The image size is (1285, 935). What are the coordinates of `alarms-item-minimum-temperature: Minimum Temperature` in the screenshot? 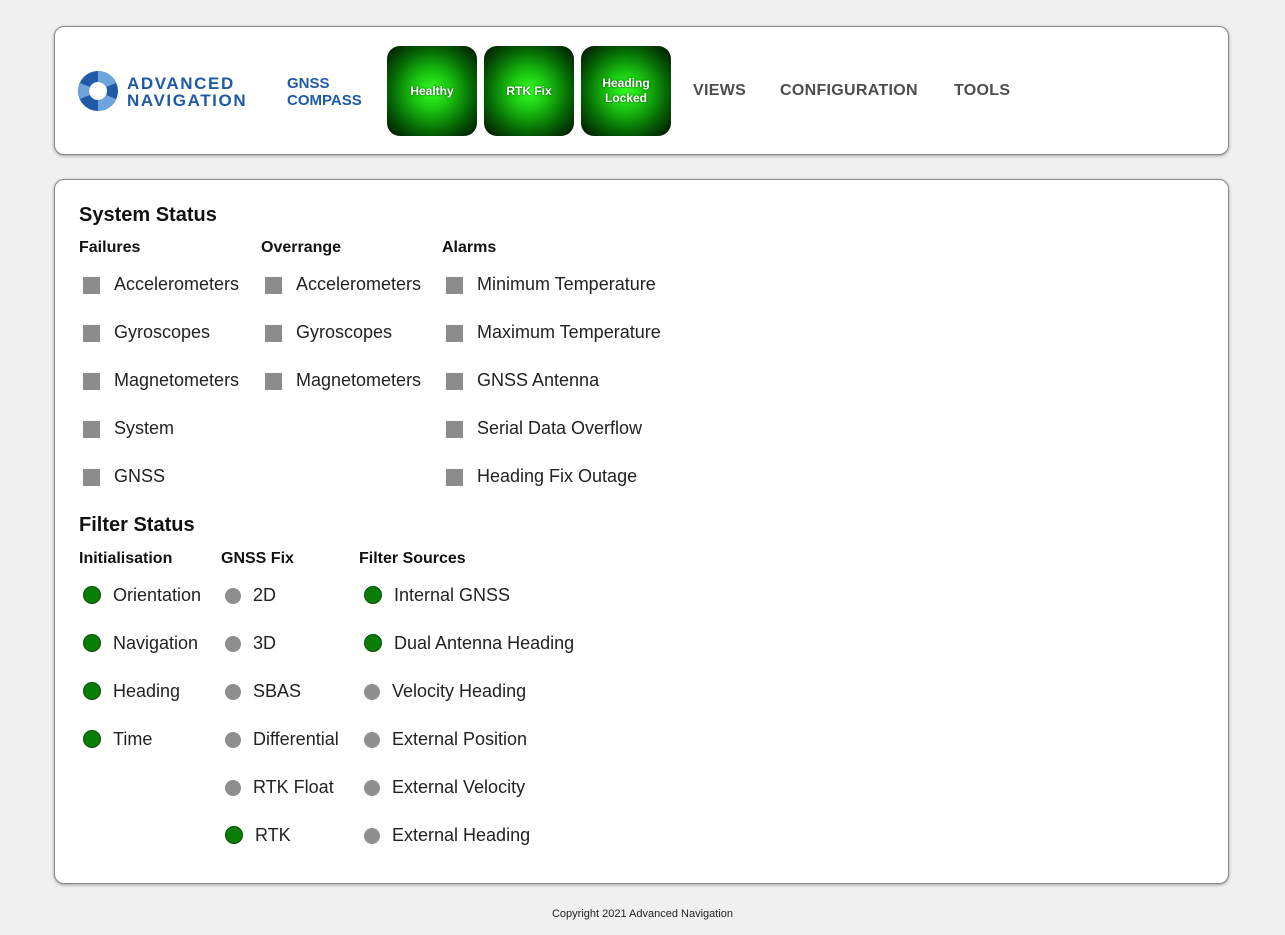 It's located at (551, 284).